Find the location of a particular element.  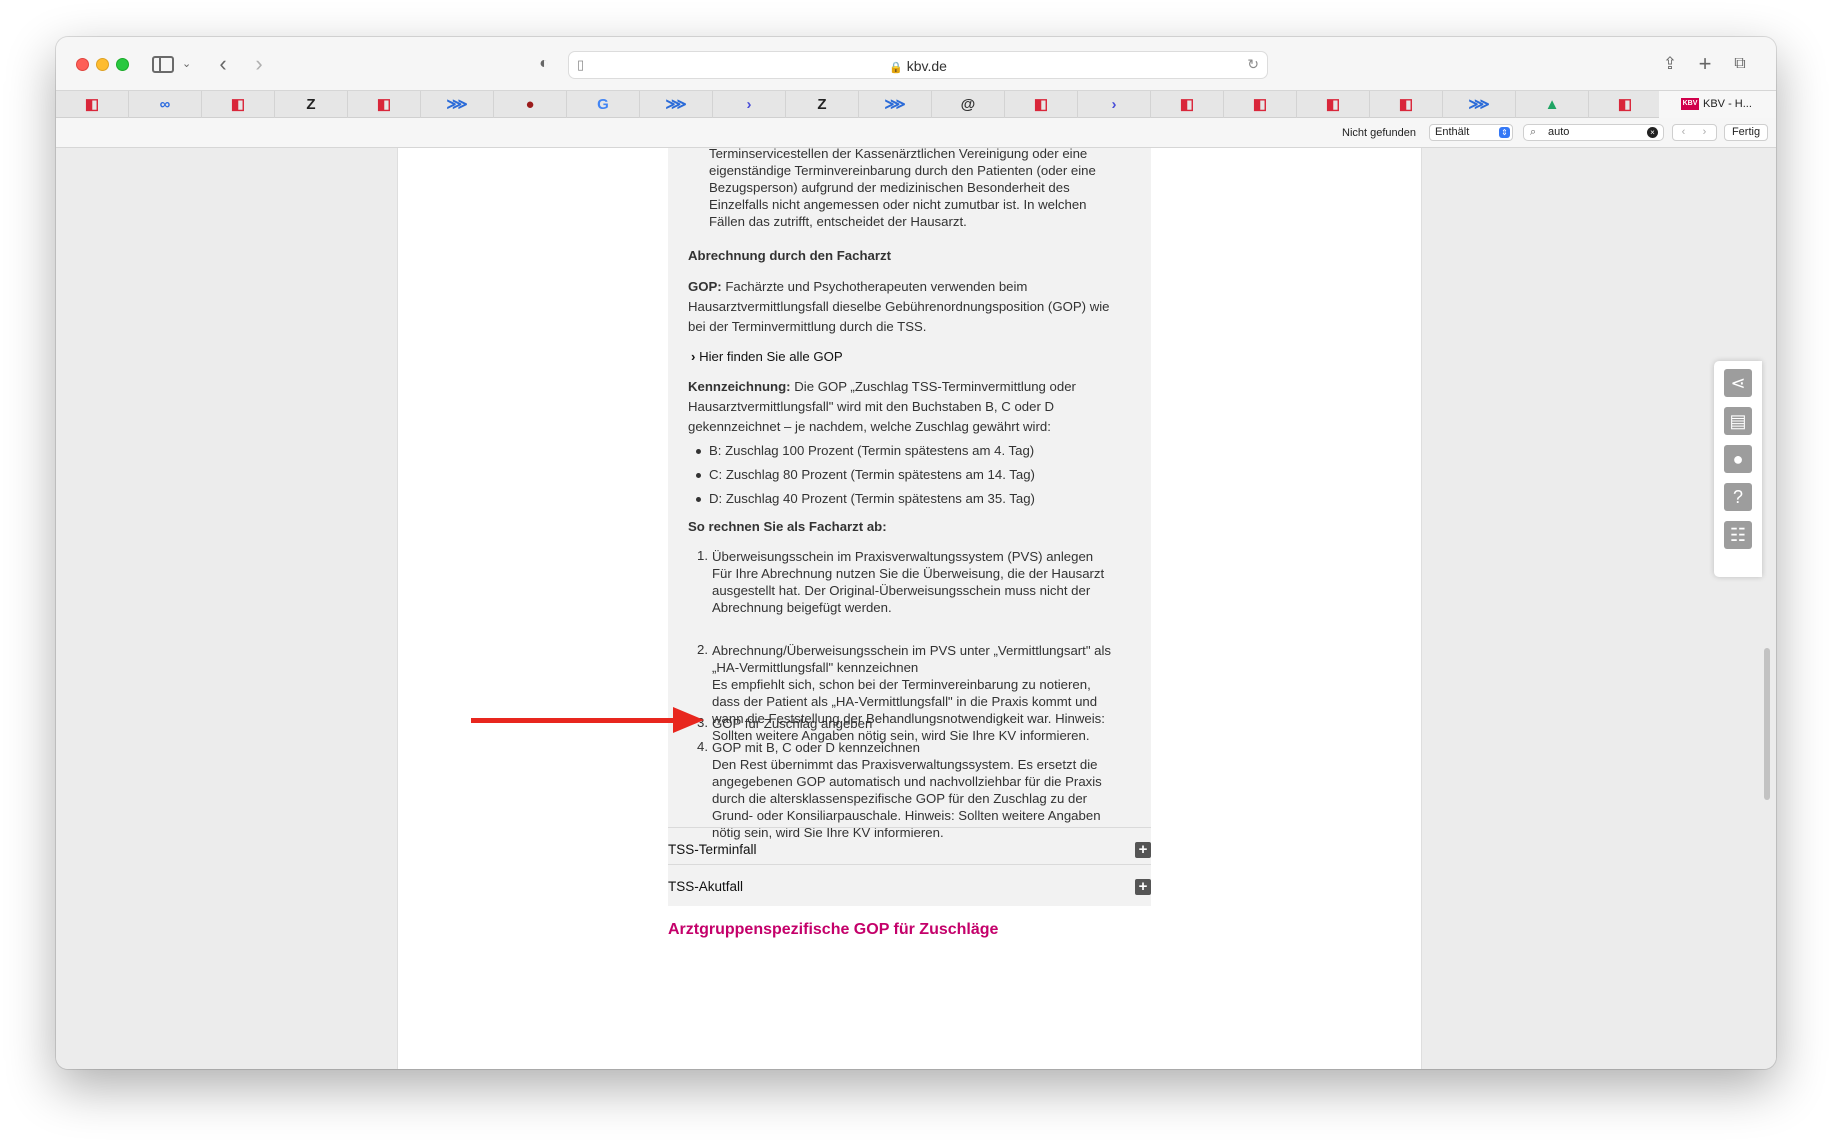

zoom-window-button is located at coordinates (122, 64).